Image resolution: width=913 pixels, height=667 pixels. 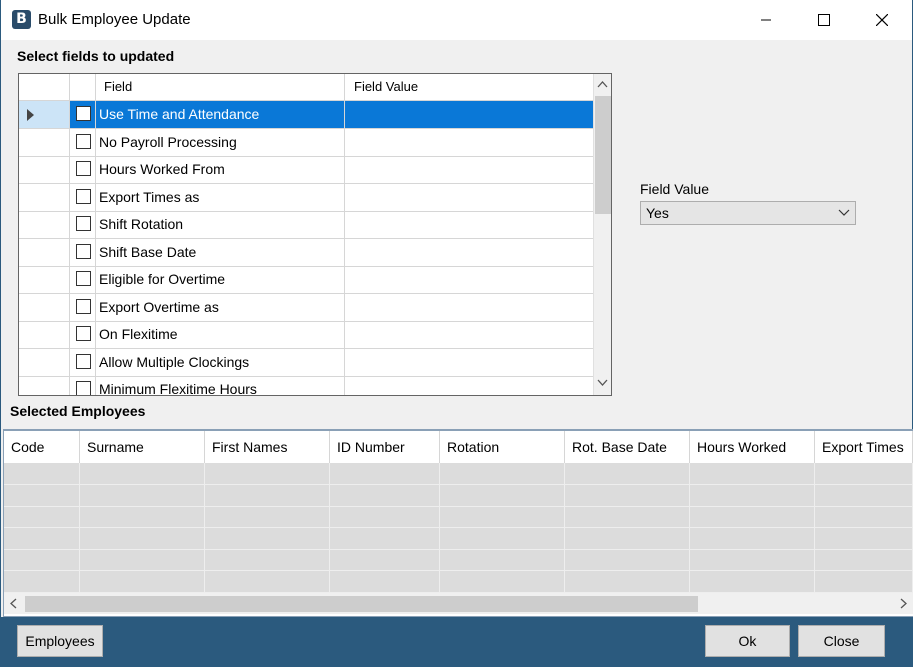 What do you see at coordinates (748, 213) in the screenshot?
I see `field-value-dropdown: Yes` at bounding box center [748, 213].